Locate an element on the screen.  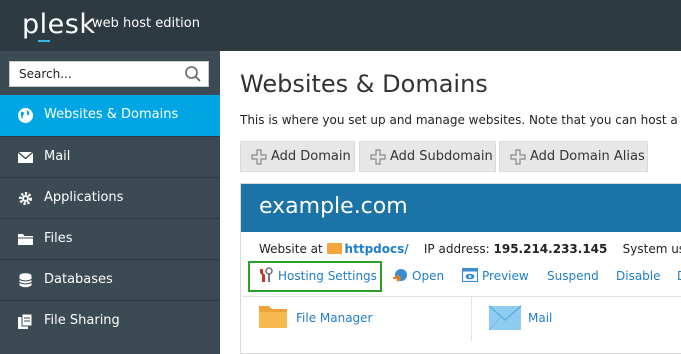
logo-accent is located at coordinates (44, 41).